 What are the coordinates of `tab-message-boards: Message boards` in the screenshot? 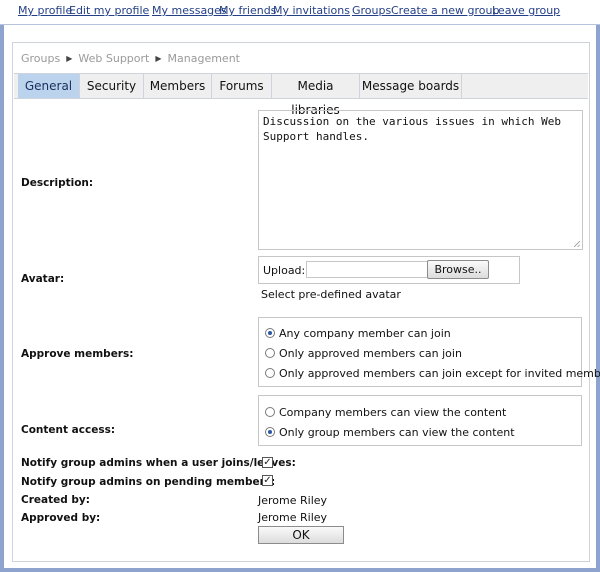 It's located at (411, 86).